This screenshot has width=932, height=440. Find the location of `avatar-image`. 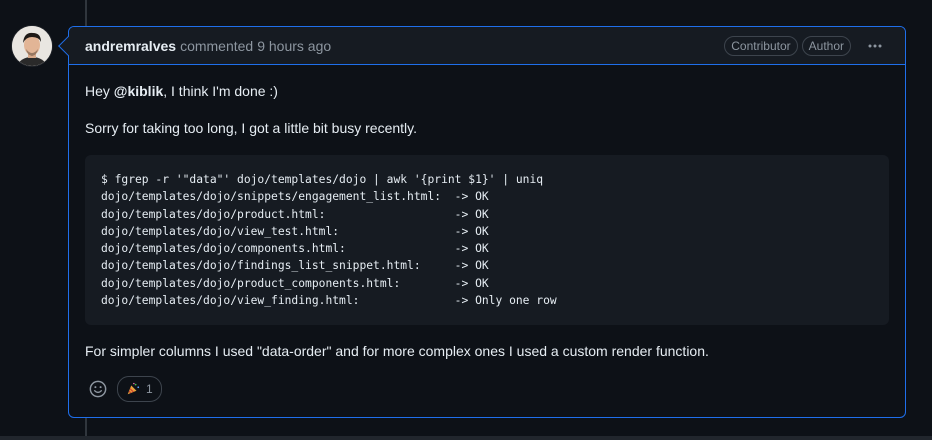

avatar-image is located at coordinates (32, 46).